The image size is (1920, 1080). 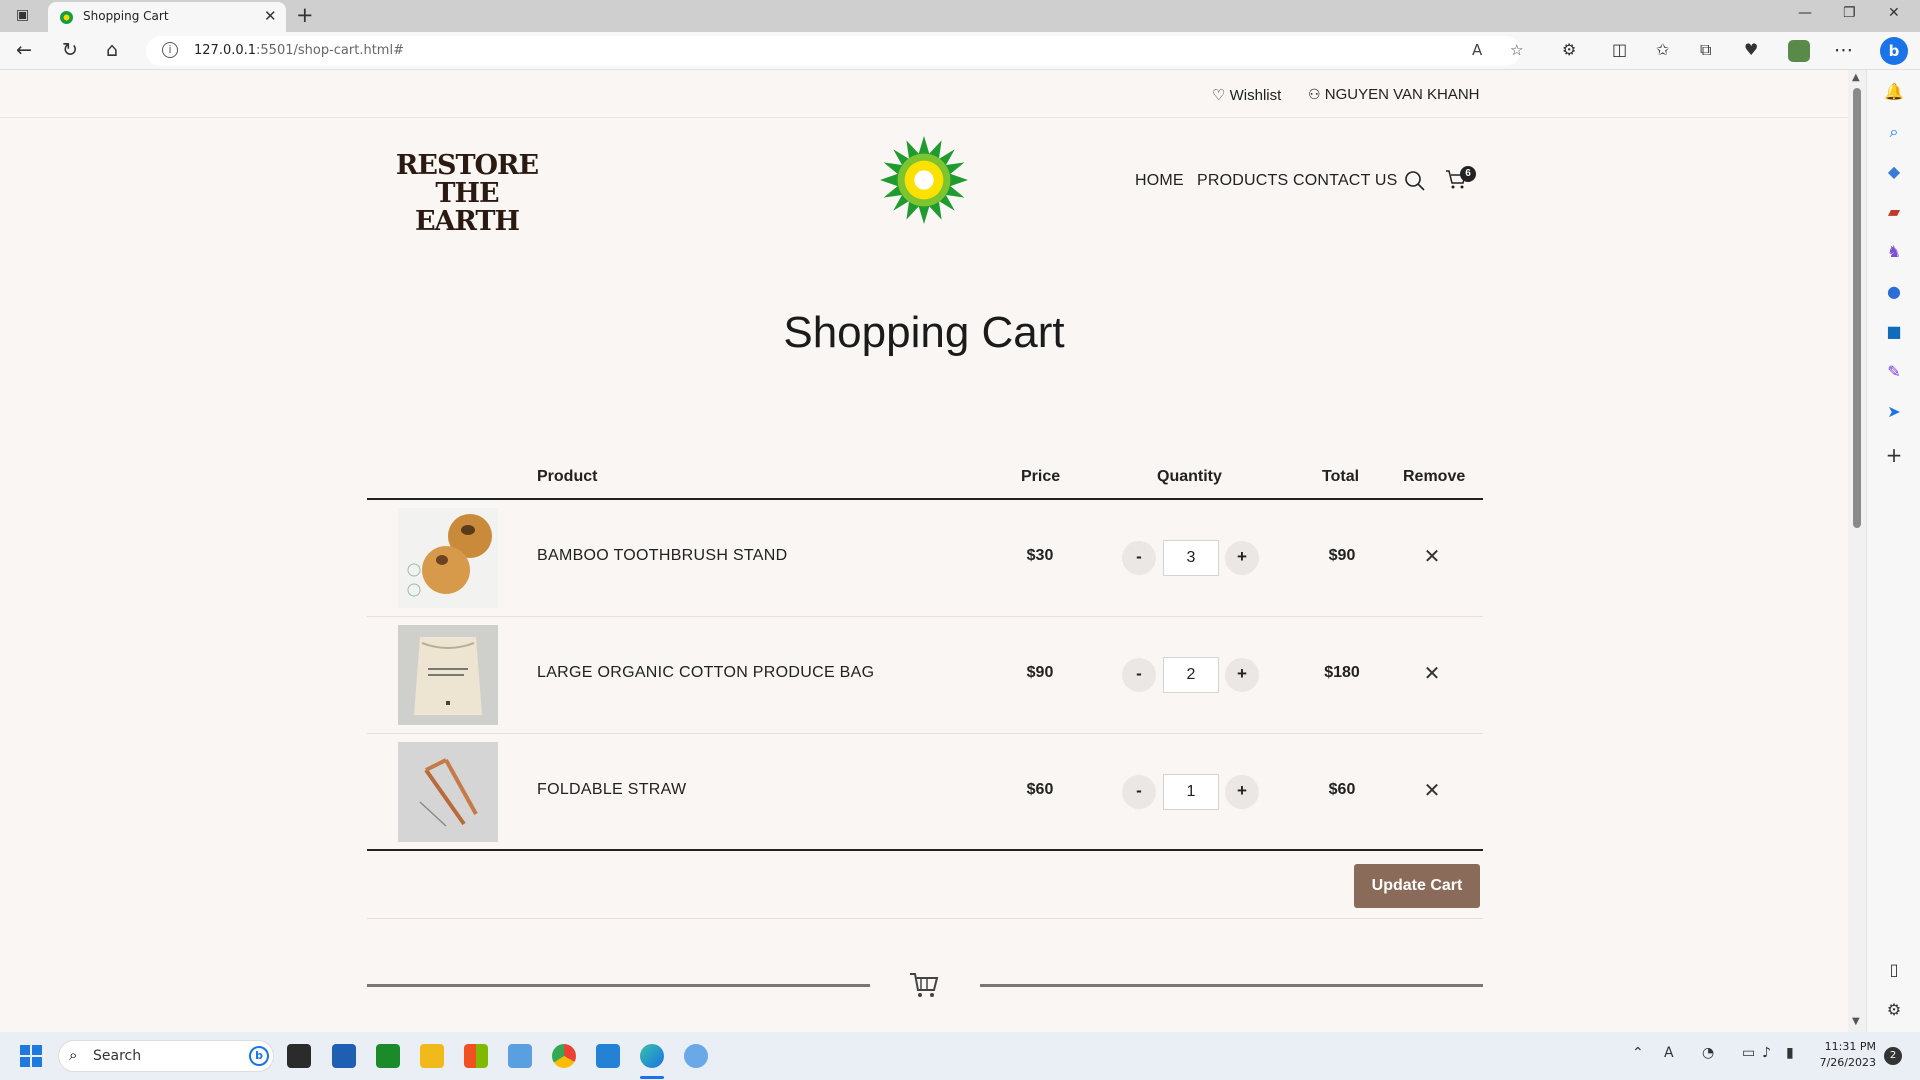 What do you see at coordinates (22, 15) in the screenshot?
I see `tab-actions-icon: ▣` at bounding box center [22, 15].